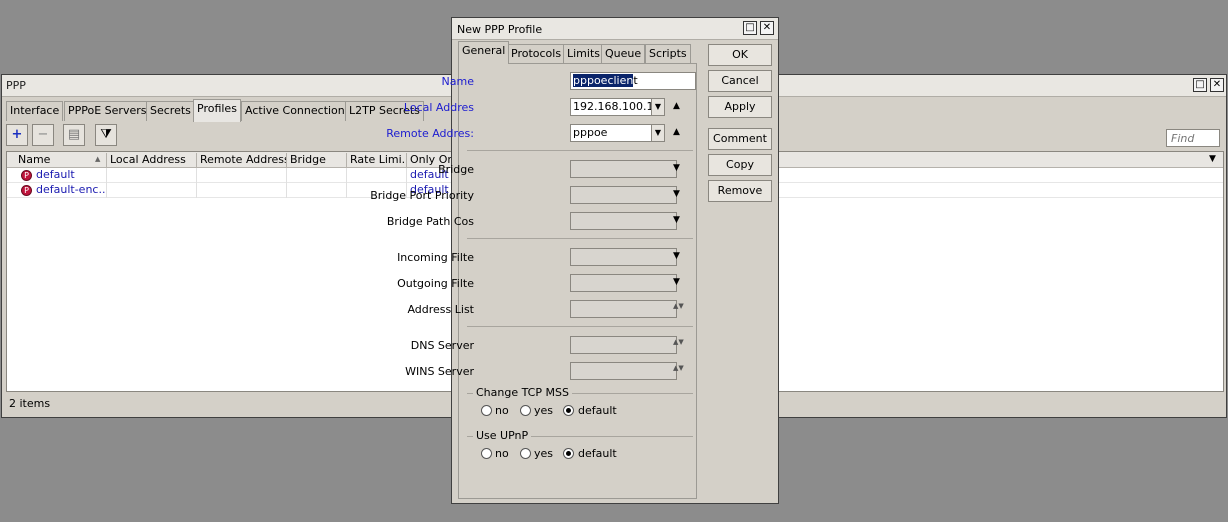 The image size is (1228, 522). What do you see at coordinates (502, 410) in the screenshot?
I see `change-tcp-mss-no-label: no` at bounding box center [502, 410].